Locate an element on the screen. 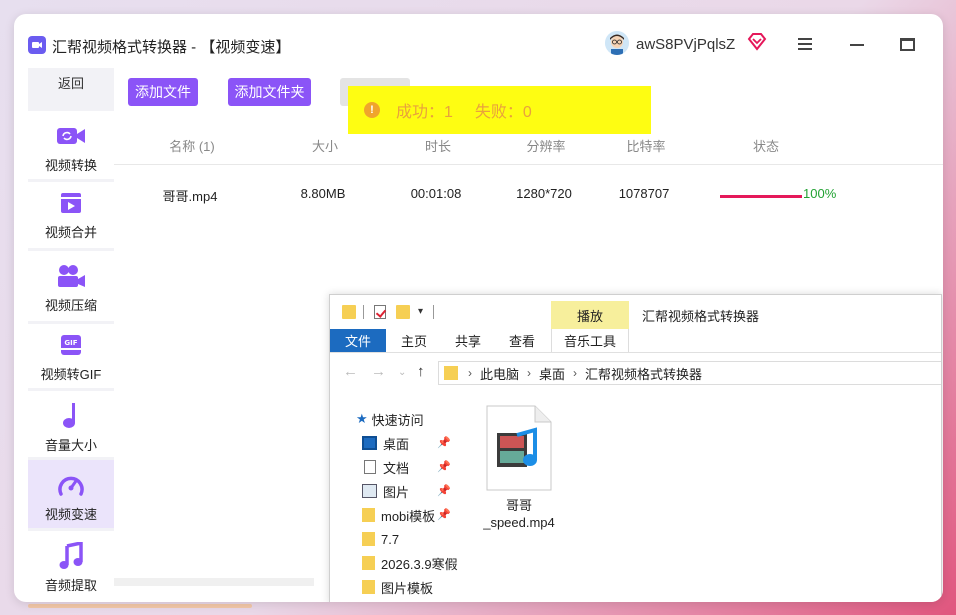 This screenshot has height=615, width=956. breadcrumb-item: 此电脑 is located at coordinates (499, 373).